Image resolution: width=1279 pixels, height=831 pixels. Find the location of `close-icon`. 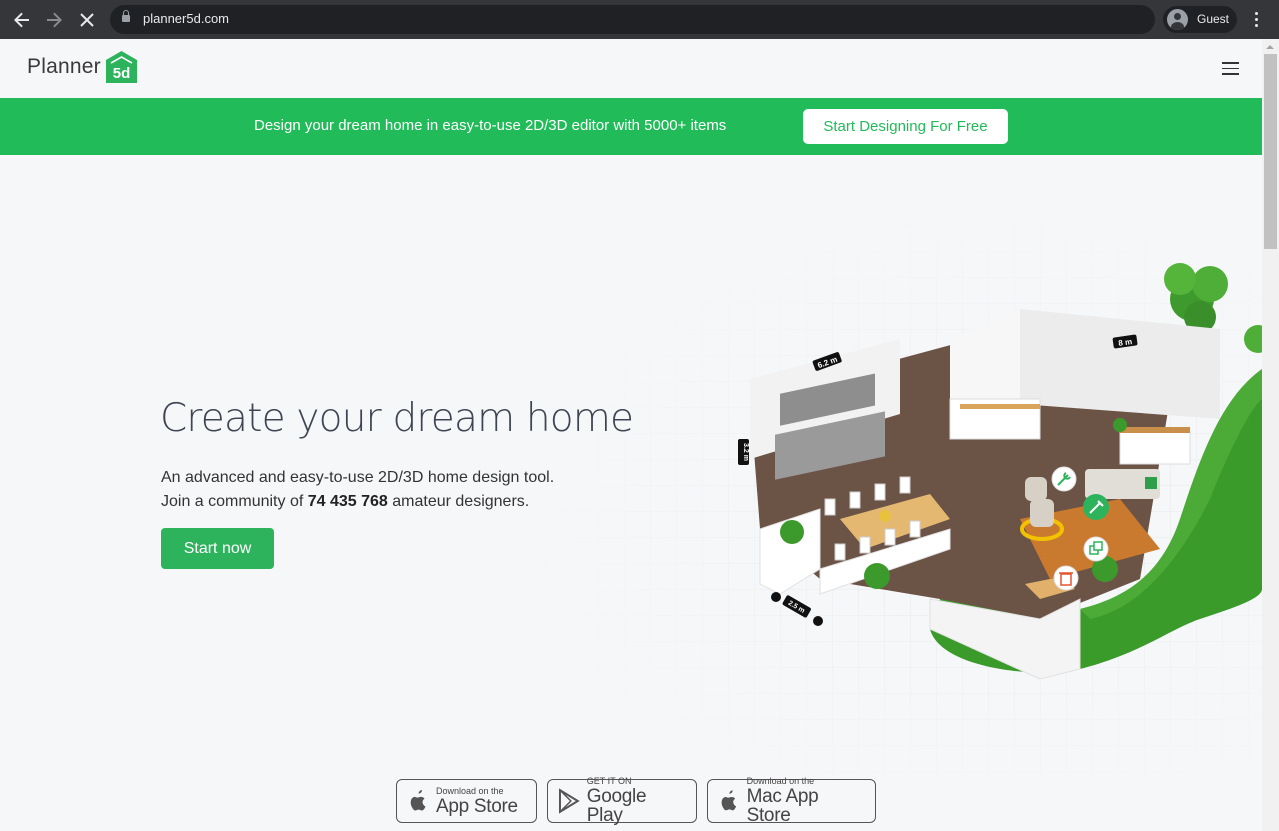

close-icon is located at coordinates (87, 20).